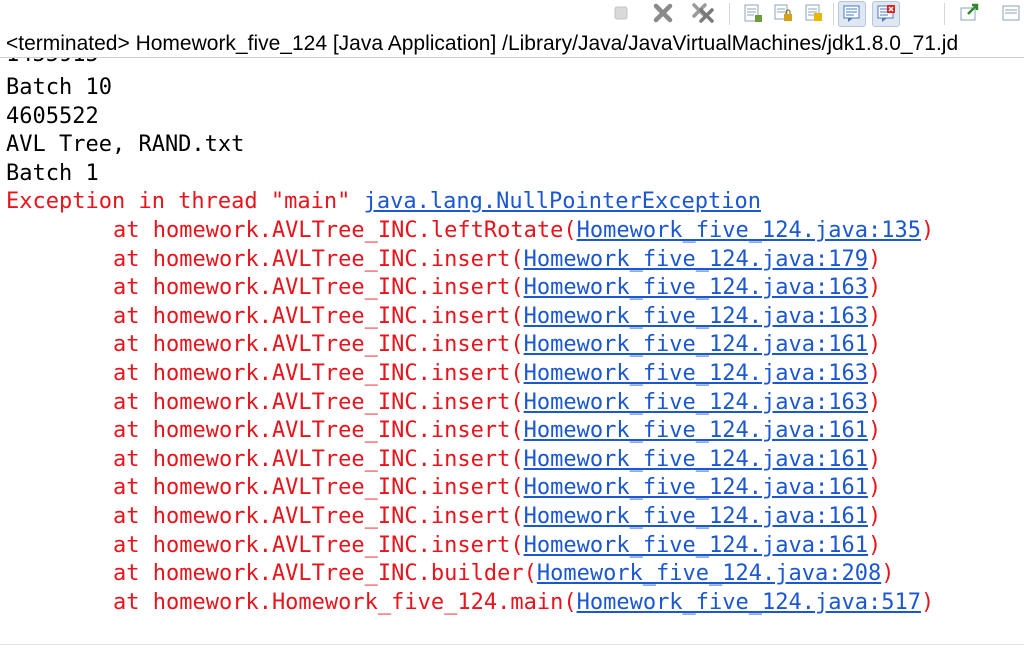 The image size is (1024, 650). What do you see at coordinates (621, 13) in the screenshot?
I see `terminate-icon` at bounding box center [621, 13].